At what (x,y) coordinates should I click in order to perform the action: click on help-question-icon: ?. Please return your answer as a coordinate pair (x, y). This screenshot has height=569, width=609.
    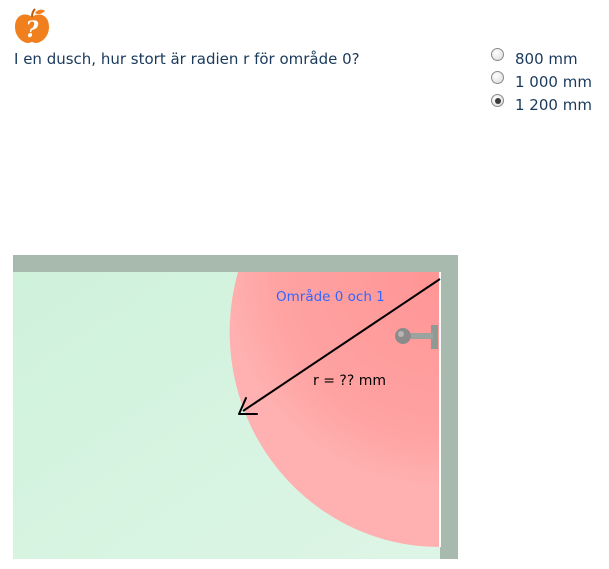
    Looking at the image, I should click on (32, 26).